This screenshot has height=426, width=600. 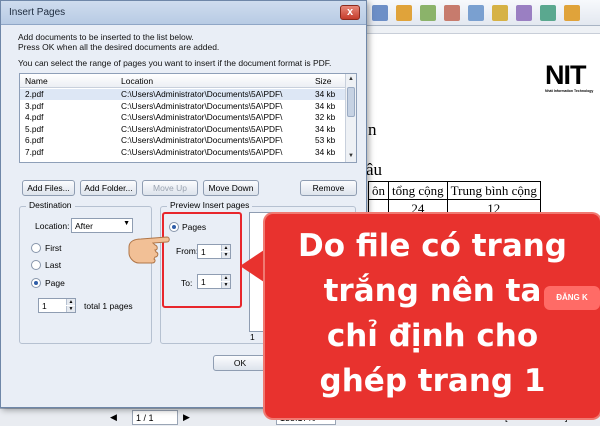 What do you see at coordinates (102, 225) in the screenshot?
I see `location-select: After ▼` at bounding box center [102, 225].